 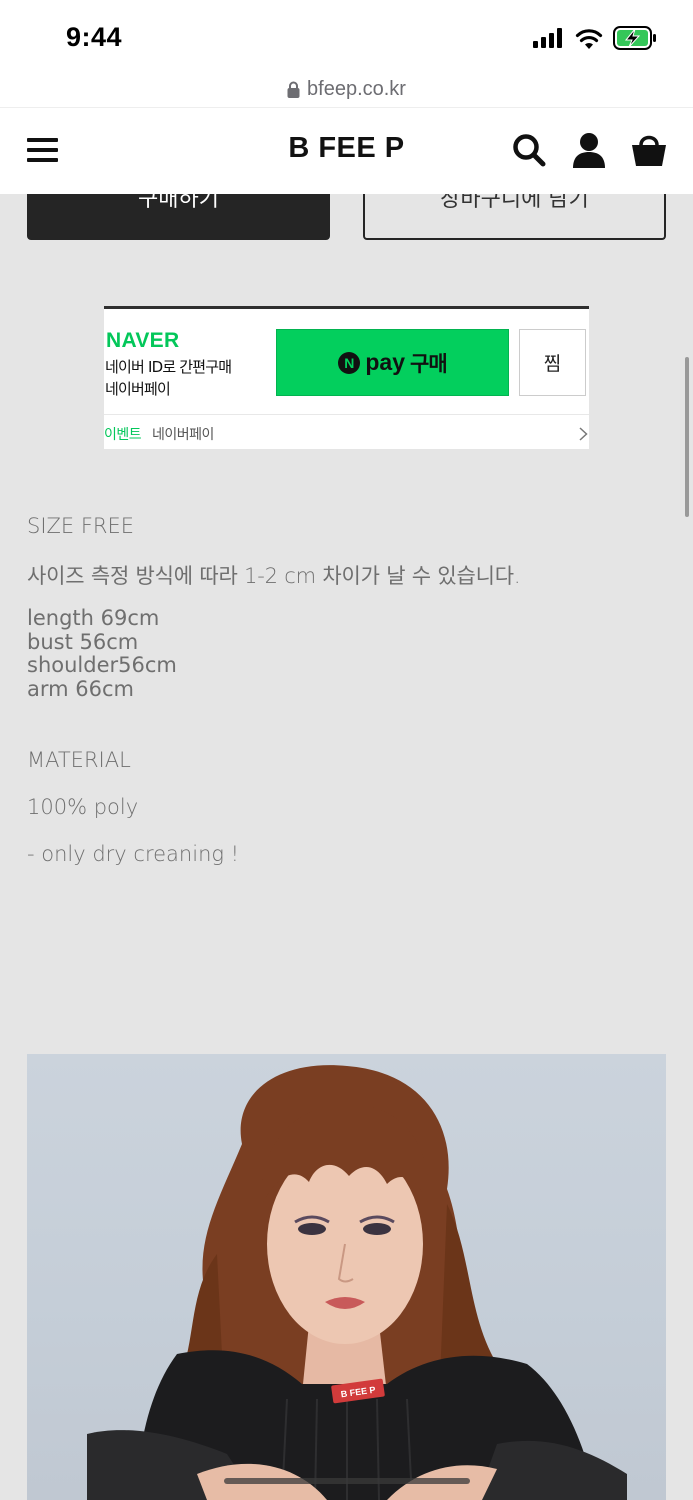 What do you see at coordinates (589, 38) in the screenshot?
I see `wifi-icon` at bounding box center [589, 38].